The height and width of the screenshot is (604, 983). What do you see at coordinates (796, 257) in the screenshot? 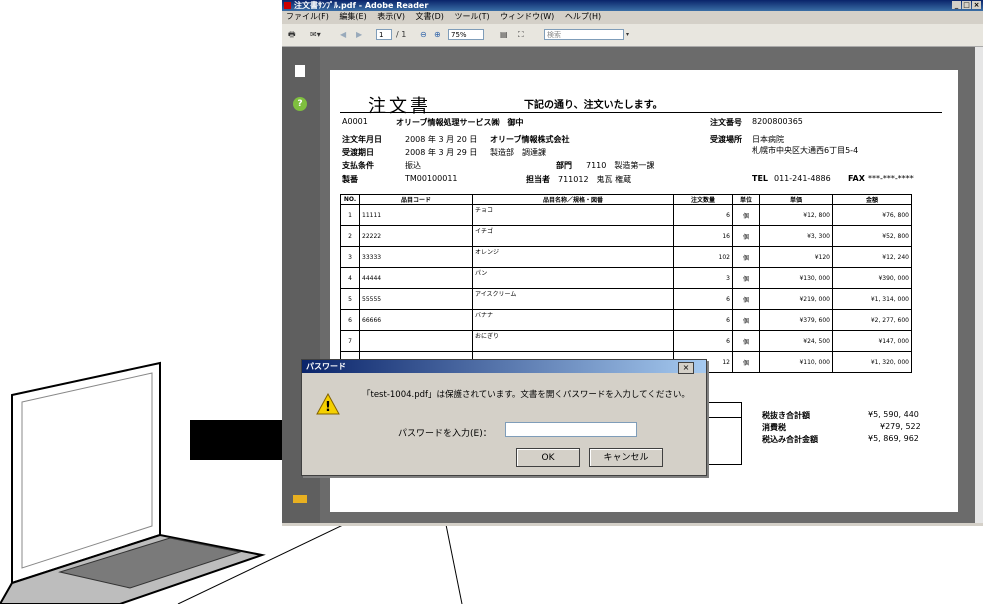
I see `cell-price: ¥120` at bounding box center [796, 257].